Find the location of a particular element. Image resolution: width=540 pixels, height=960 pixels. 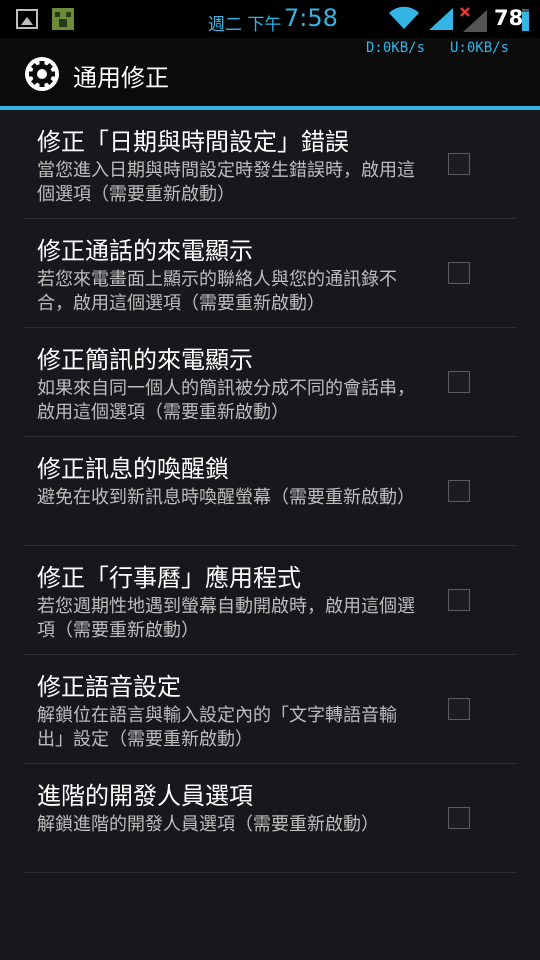

setting-summary: 當您進入日期與時間設定時發生錯誤時，啟用這個選項（需要重新啟動） is located at coordinates (226, 182).